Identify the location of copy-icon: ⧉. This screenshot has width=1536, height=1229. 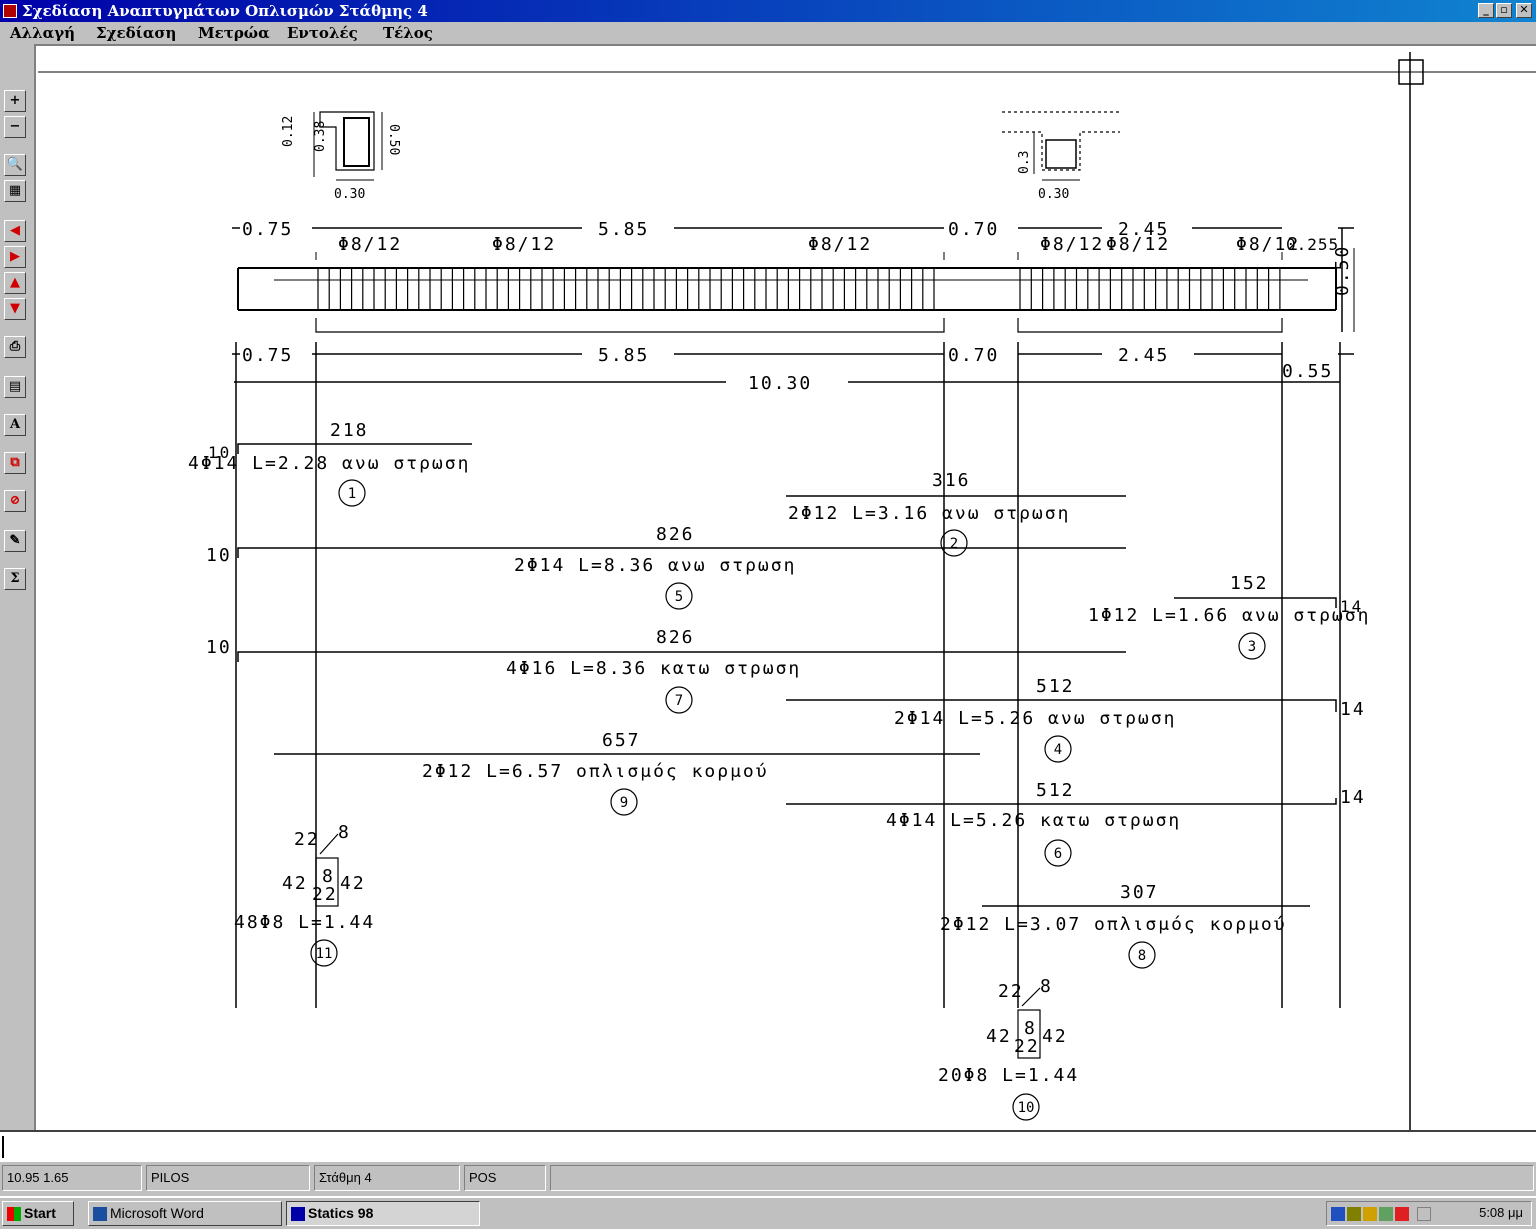
(15, 463).